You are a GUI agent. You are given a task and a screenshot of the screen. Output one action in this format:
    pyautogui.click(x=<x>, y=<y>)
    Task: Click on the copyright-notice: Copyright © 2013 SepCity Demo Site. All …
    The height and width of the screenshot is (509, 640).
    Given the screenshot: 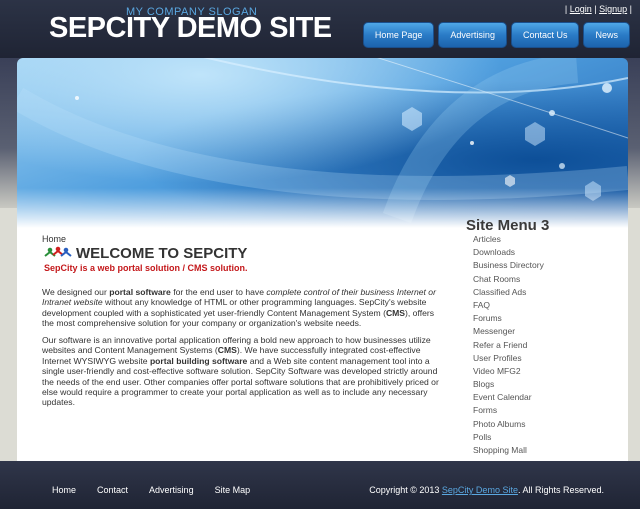 What is the action you would take?
    pyautogui.click(x=486, y=490)
    